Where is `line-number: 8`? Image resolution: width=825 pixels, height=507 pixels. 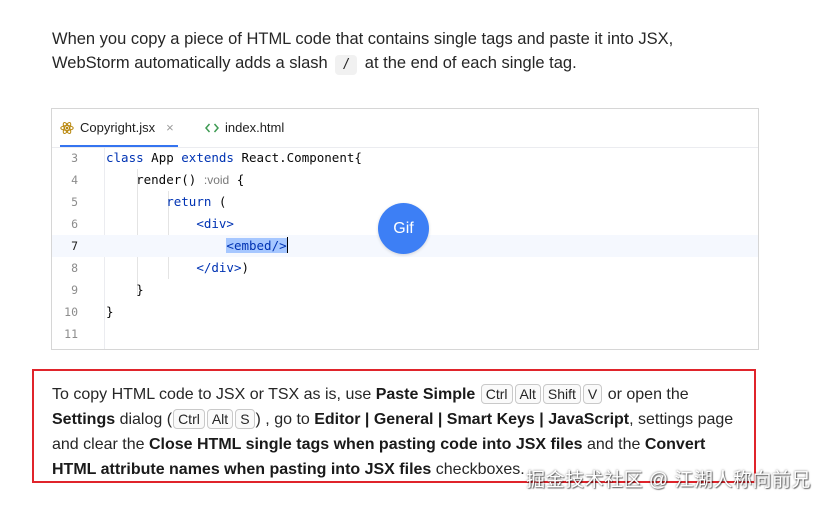 line-number: 8 is located at coordinates (74, 268).